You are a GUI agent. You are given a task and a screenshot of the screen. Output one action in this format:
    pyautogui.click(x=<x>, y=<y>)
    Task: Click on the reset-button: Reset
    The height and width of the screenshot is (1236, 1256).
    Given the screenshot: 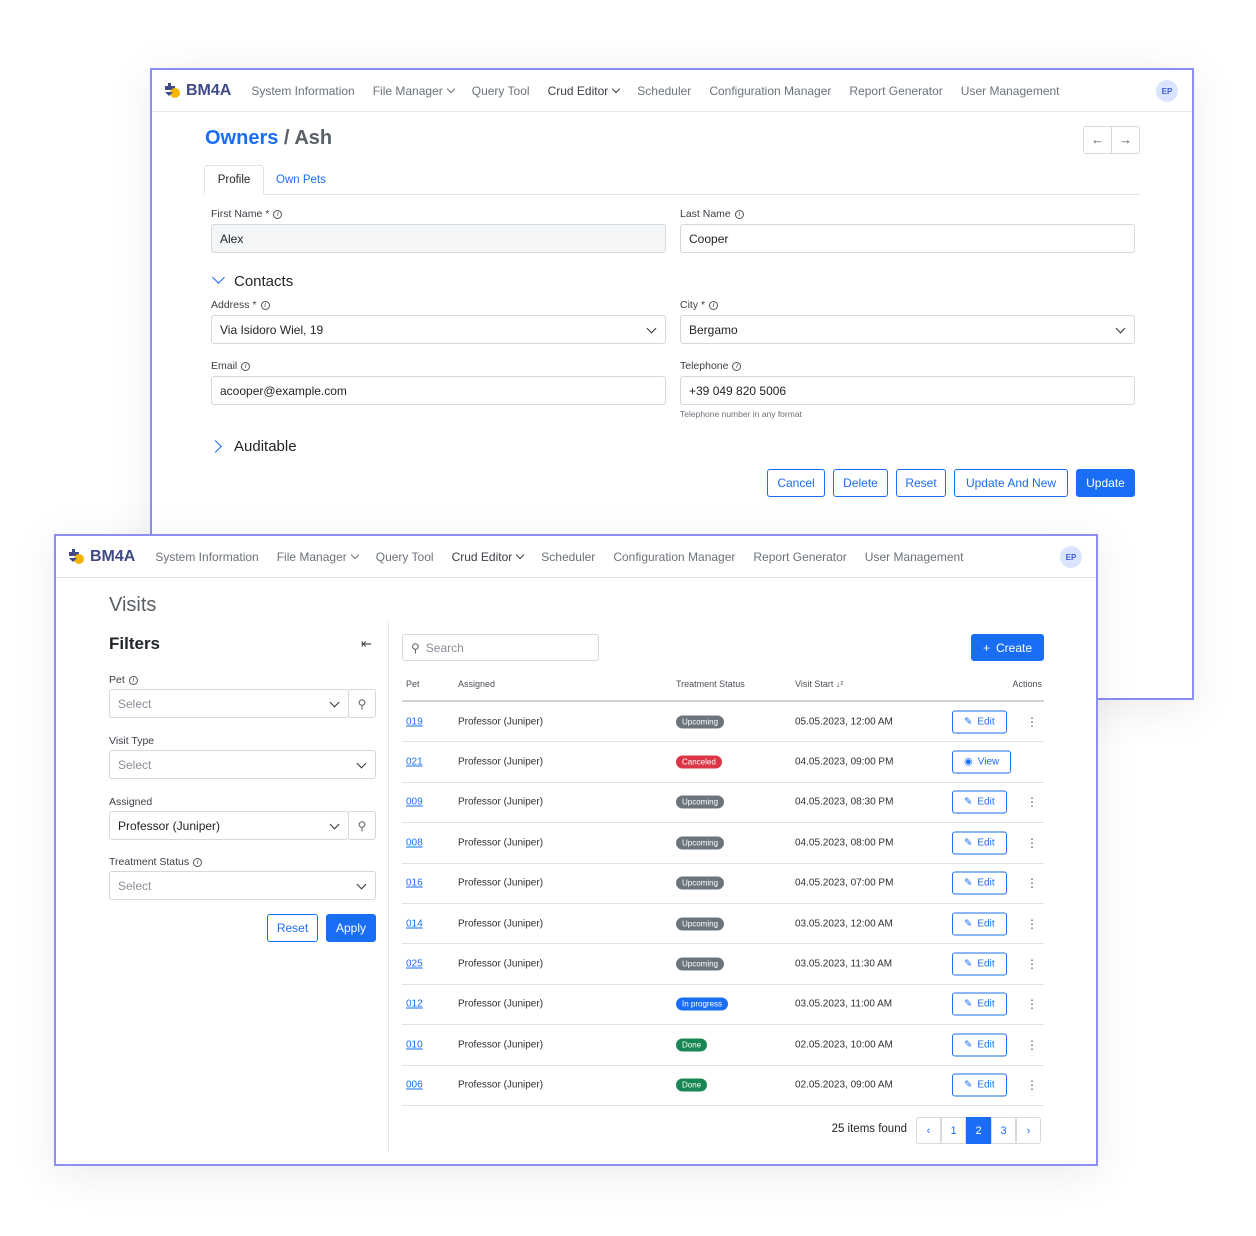 What is the action you would take?
    pyautogui.click(x=921, y=483)
    